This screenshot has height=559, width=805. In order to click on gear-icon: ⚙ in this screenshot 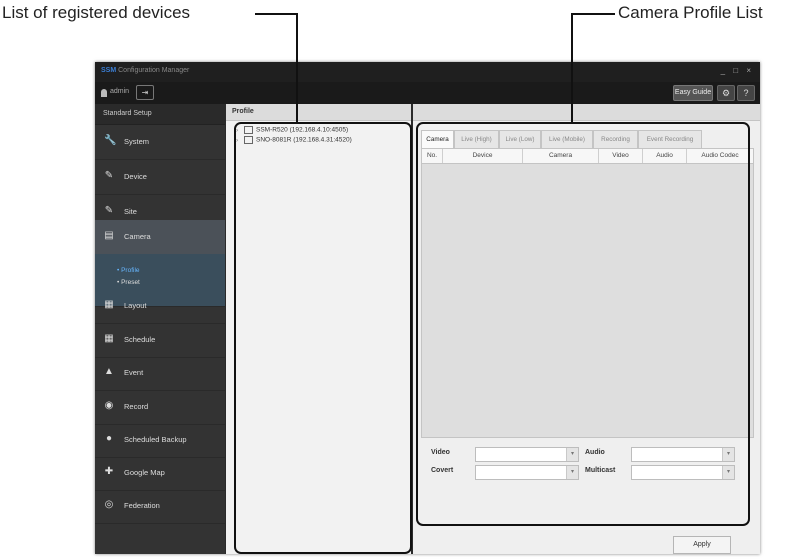, I will do `click(726, 93)`.